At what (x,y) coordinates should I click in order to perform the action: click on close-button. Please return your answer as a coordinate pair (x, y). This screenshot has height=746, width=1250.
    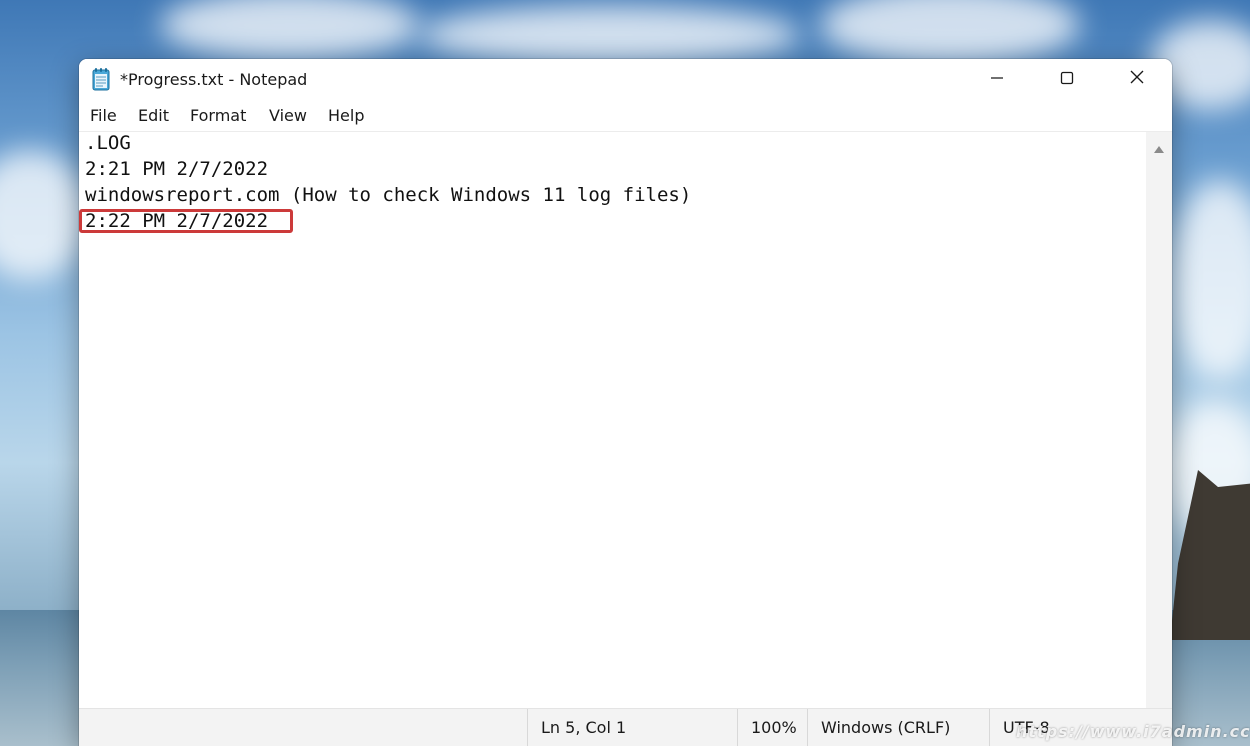
    Looking at the image, I should click on (1137, 79).